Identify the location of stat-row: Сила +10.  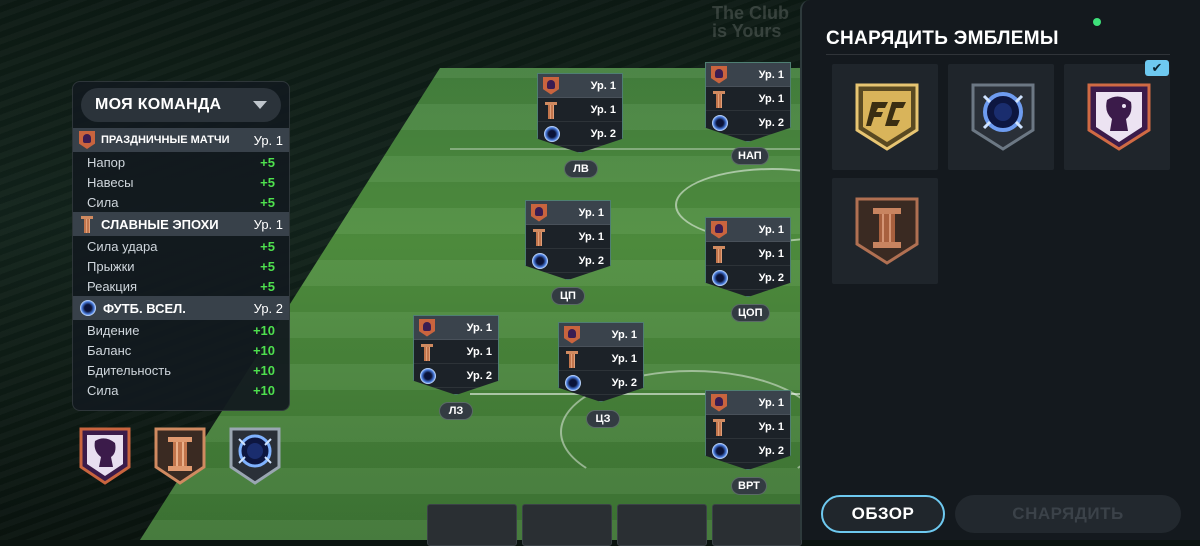
(181, 390).